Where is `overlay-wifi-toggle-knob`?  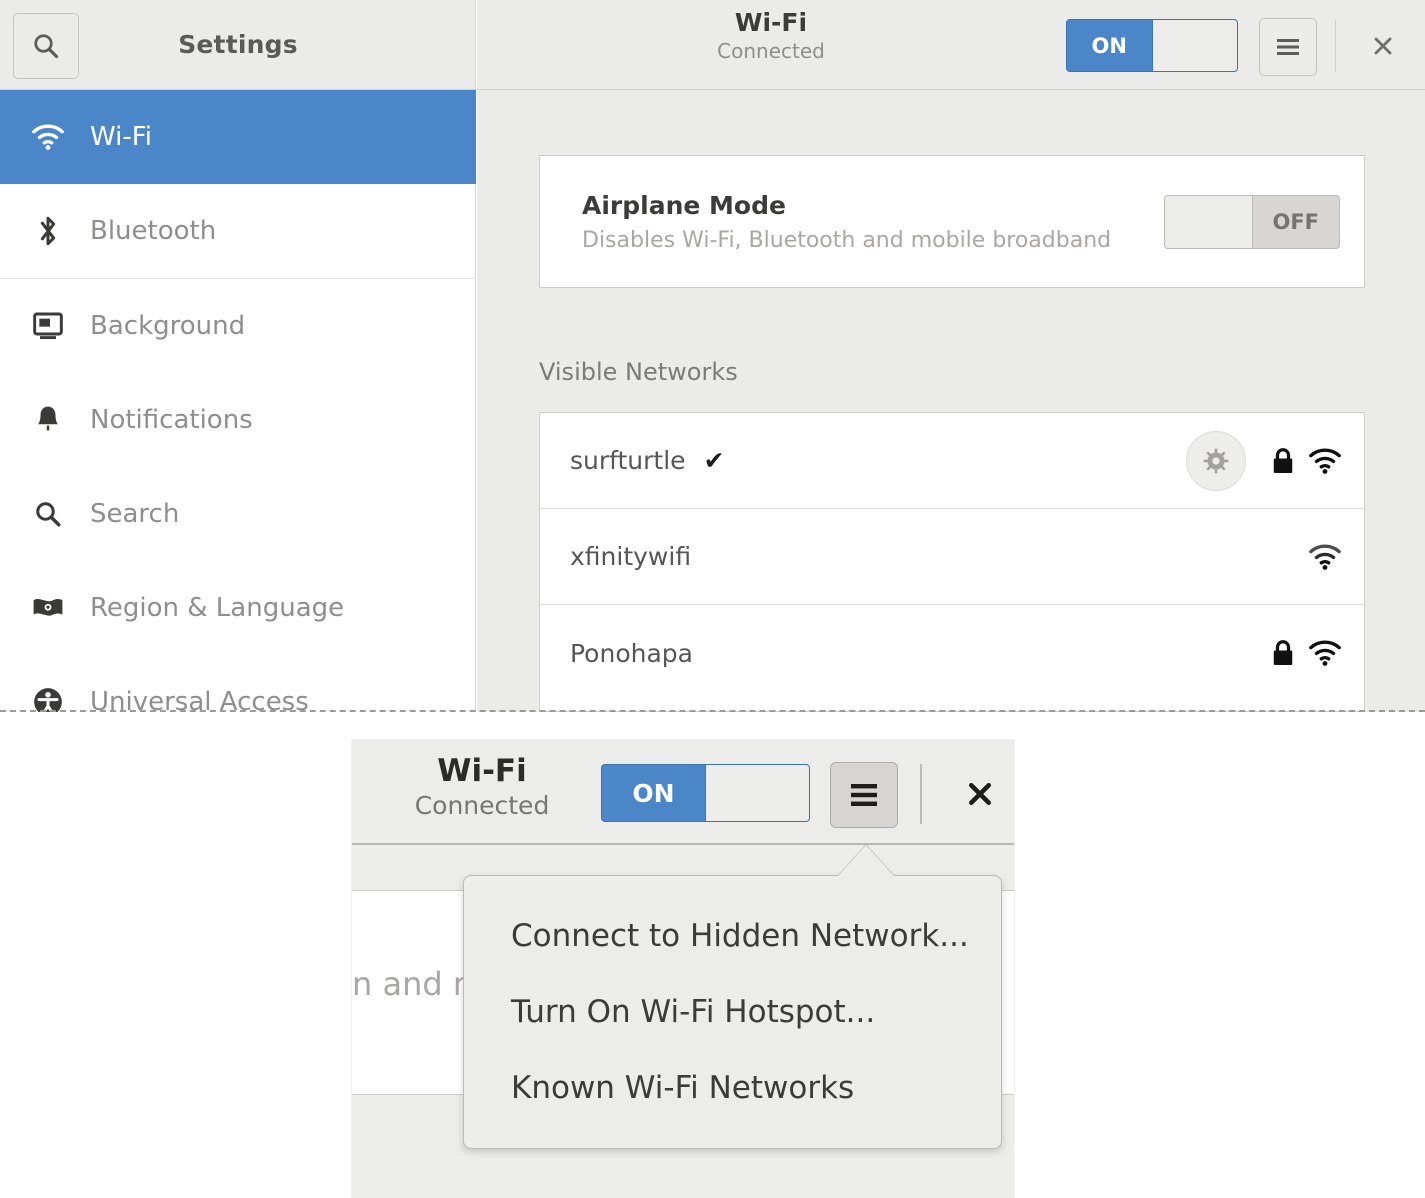
overlay-wifi-toggle-knob is located at coordinates (757, 793).